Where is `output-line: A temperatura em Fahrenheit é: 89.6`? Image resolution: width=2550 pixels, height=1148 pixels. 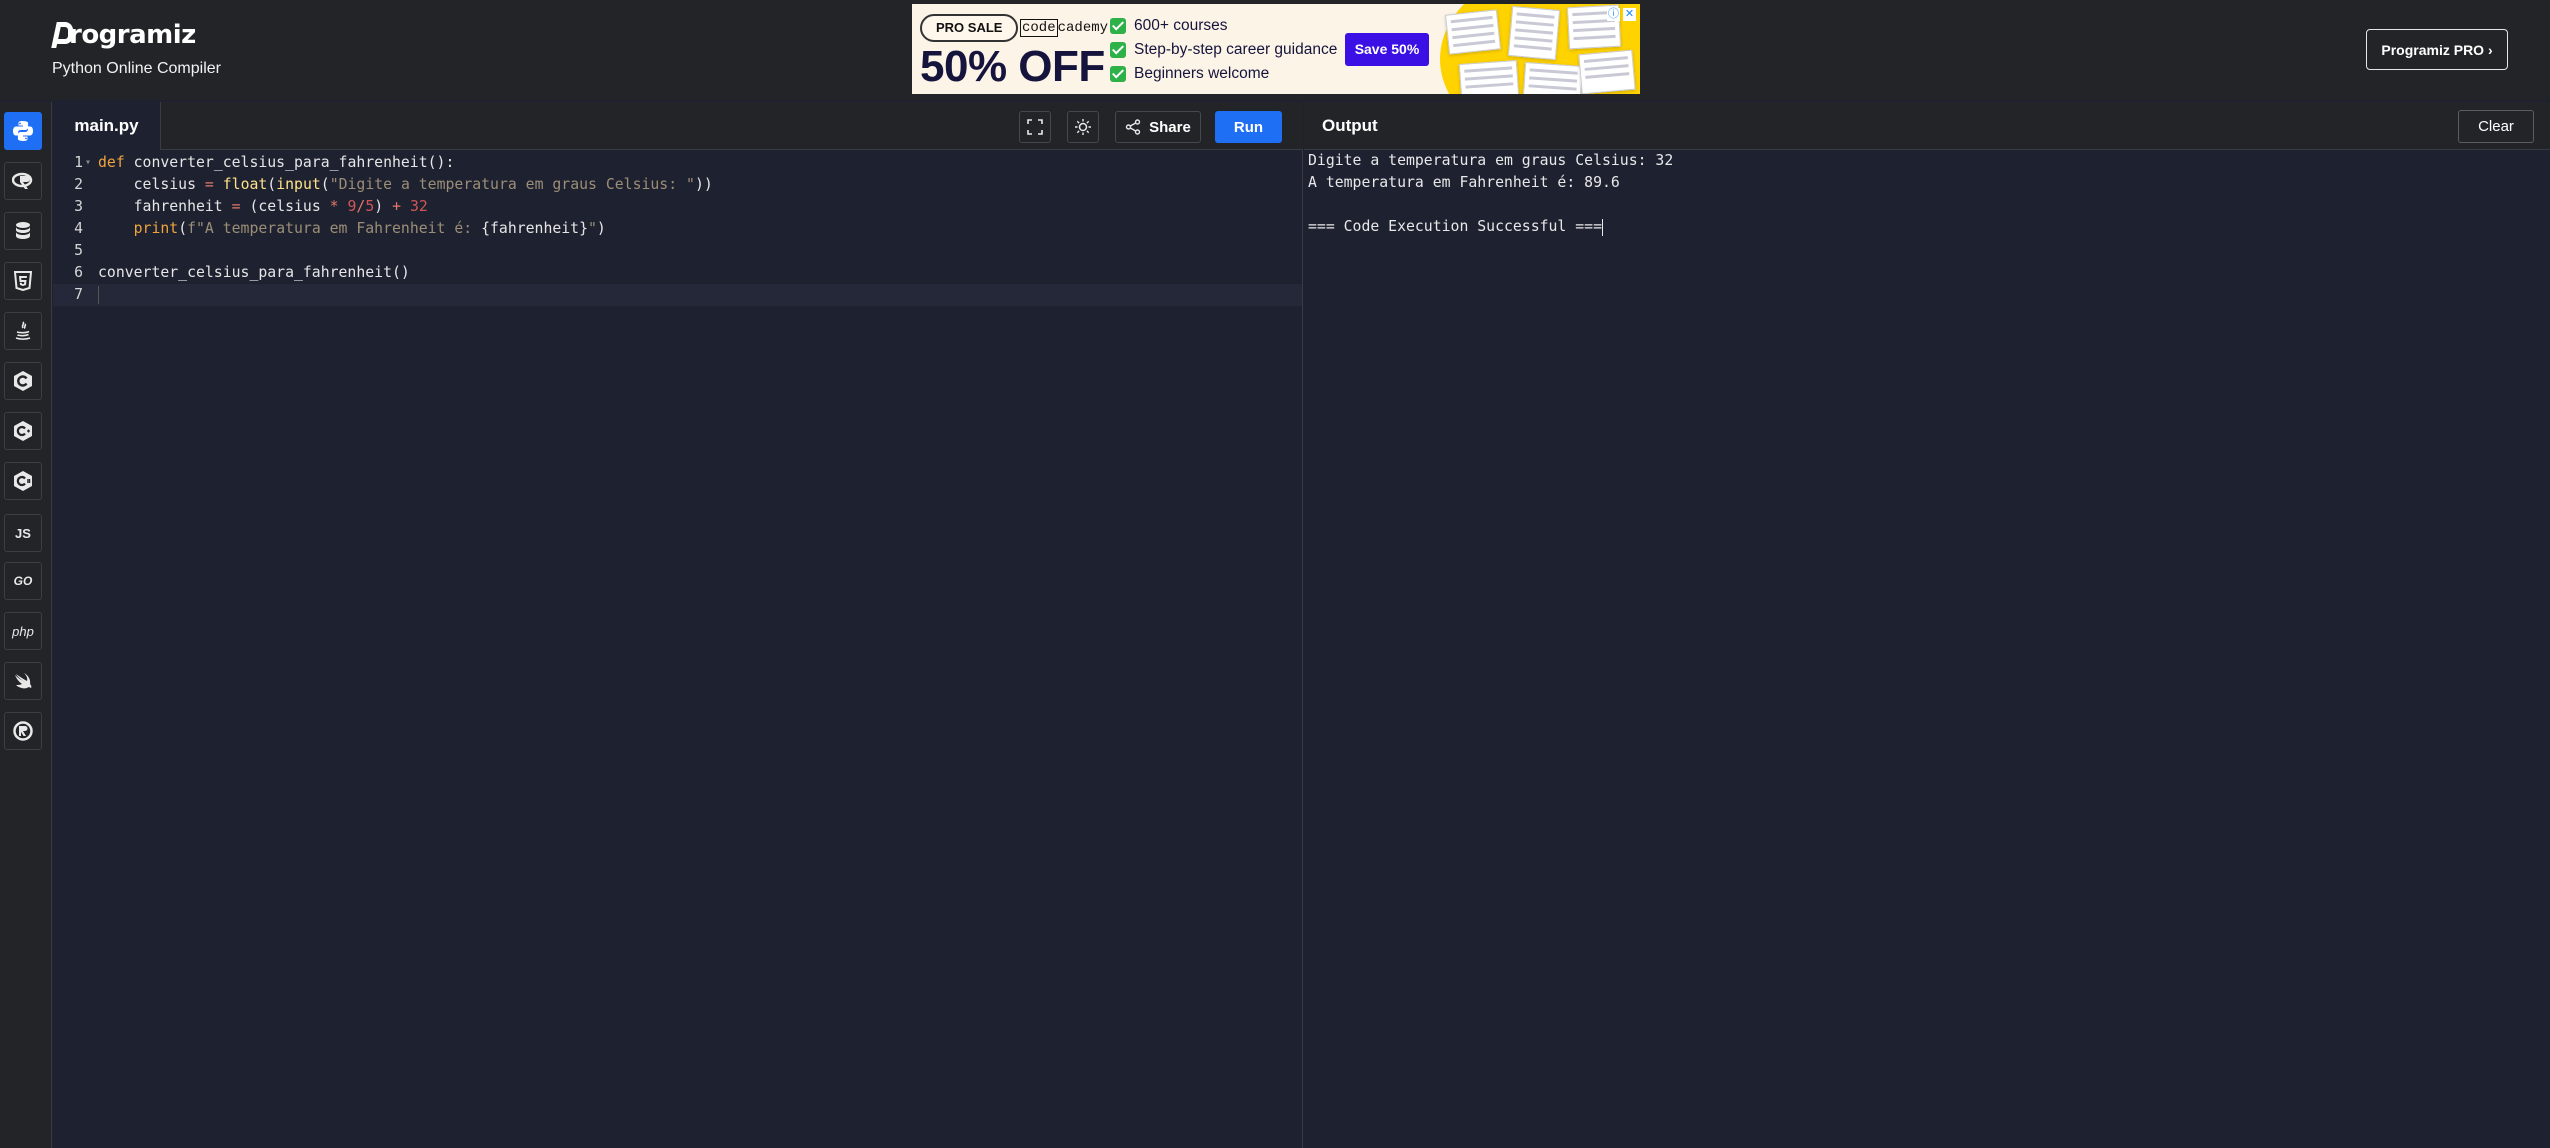
output-line: A temperatura em Fahrenheit é: 89.6 is located at coordinates (1464, 182).